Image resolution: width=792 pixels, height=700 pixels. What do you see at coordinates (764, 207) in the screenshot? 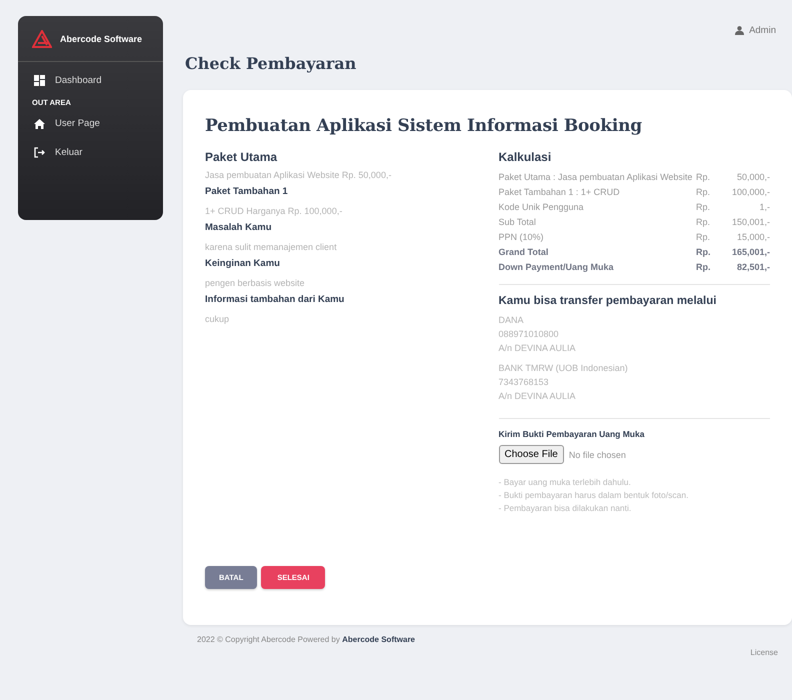
I see `amount-cell-text: 1,-` at bounding box center [764, 207].